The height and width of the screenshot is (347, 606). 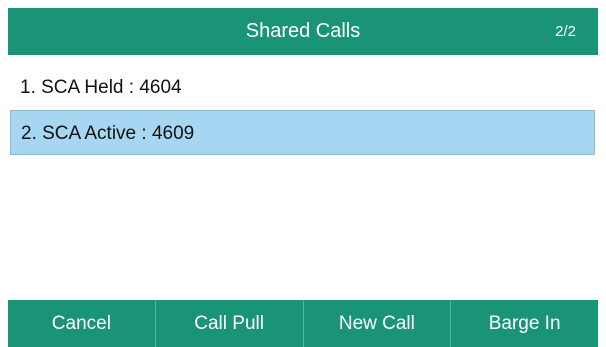 I want to click on softkey-bar: Cancel Call Pull New Call Barge In, so click(x=303, y=323).